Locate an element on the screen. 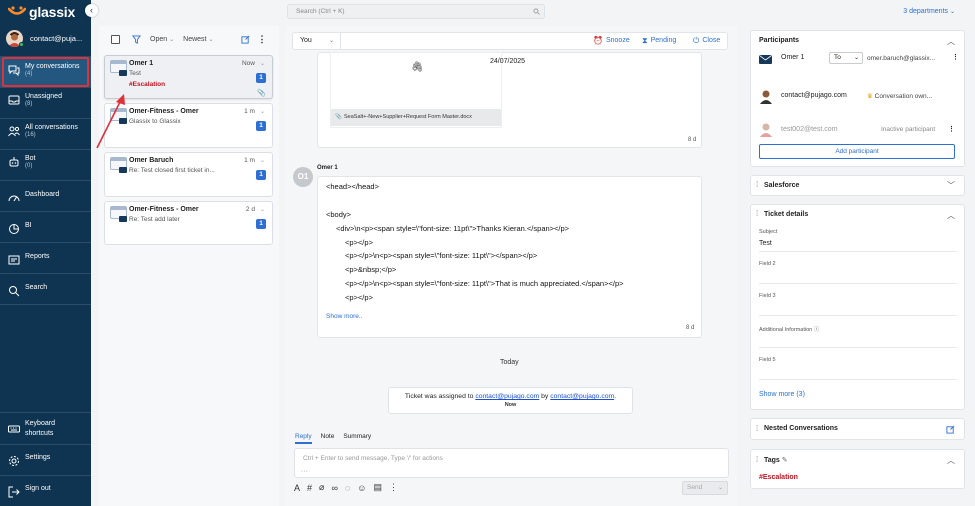  nav-bot: Bot (0) is located at coordinates (45, 162).